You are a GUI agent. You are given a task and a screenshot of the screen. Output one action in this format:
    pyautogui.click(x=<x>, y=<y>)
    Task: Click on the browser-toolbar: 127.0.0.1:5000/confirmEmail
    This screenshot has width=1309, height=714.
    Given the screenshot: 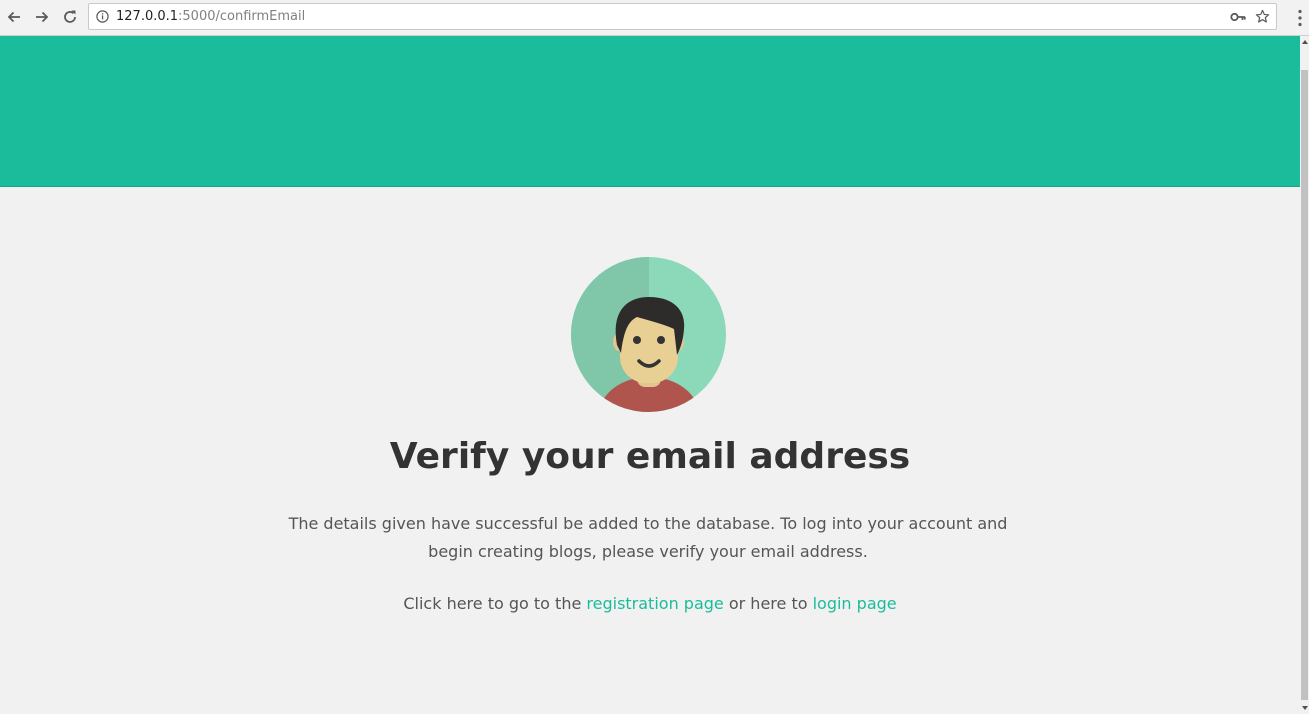 What is the action you would take?
    pyautogui.click(x=654, y=18)
    